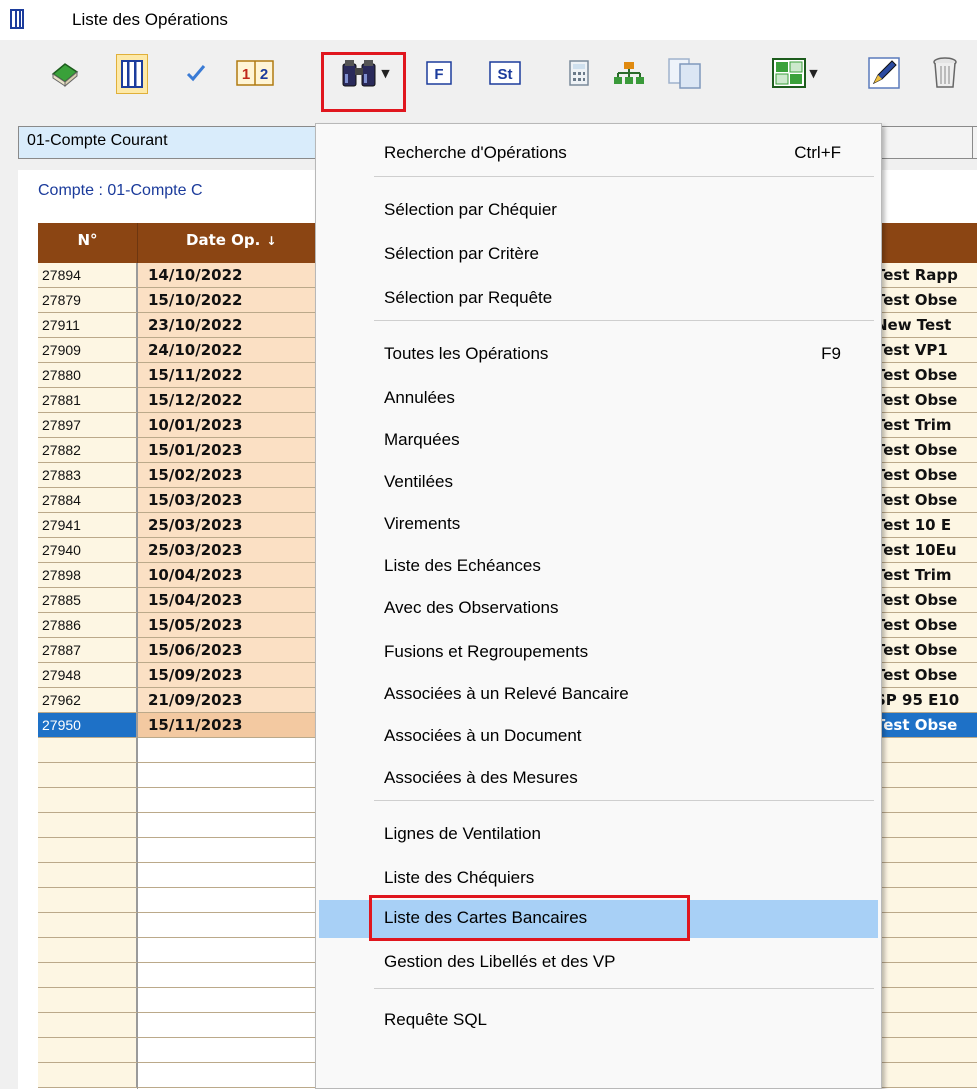  I want to click on cell-date: 25/03/2023, so click(227, 525).